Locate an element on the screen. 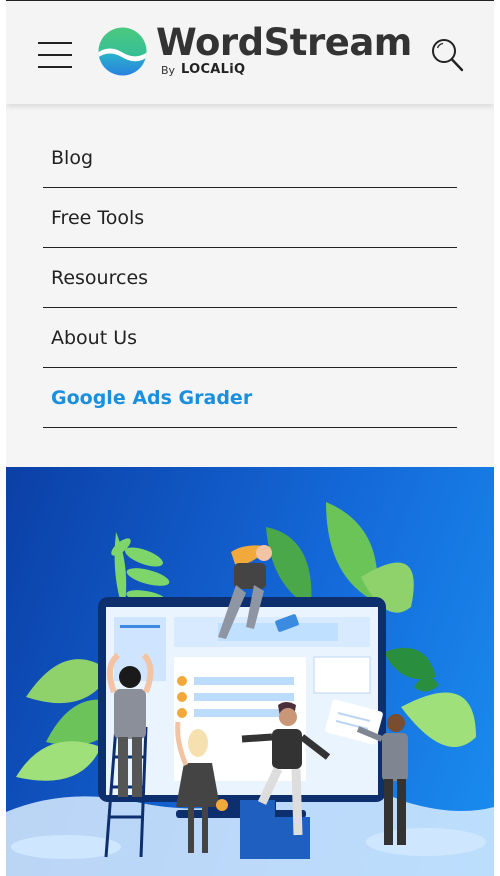  hamburger-menu-button is located at coordinates (55, 55).